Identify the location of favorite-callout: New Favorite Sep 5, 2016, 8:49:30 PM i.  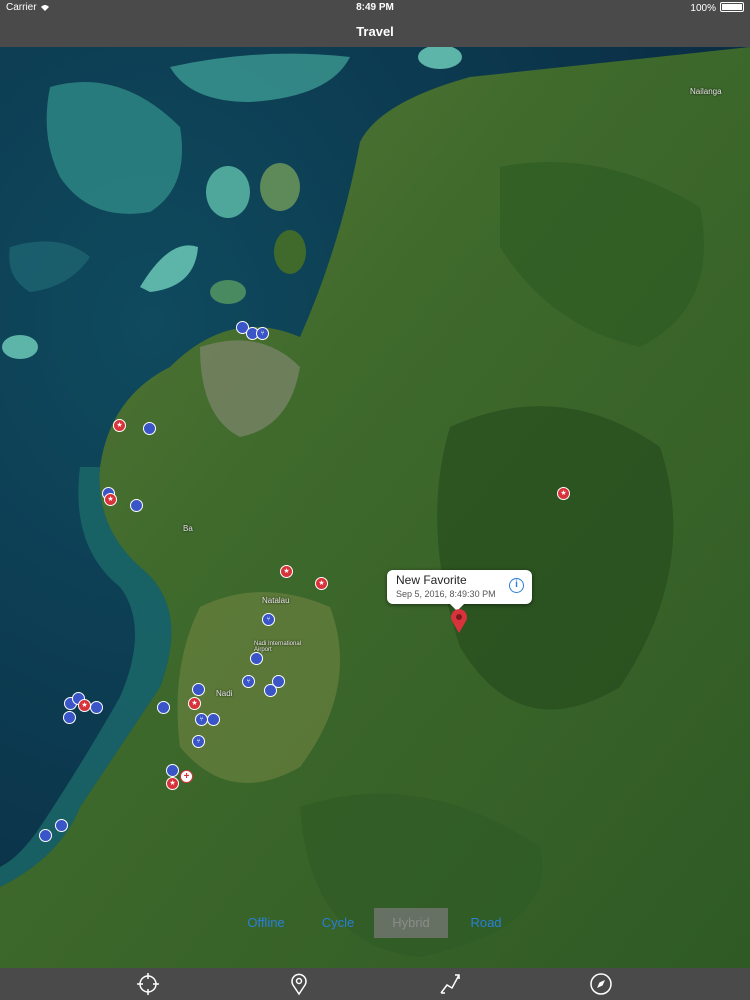
(459, 590).